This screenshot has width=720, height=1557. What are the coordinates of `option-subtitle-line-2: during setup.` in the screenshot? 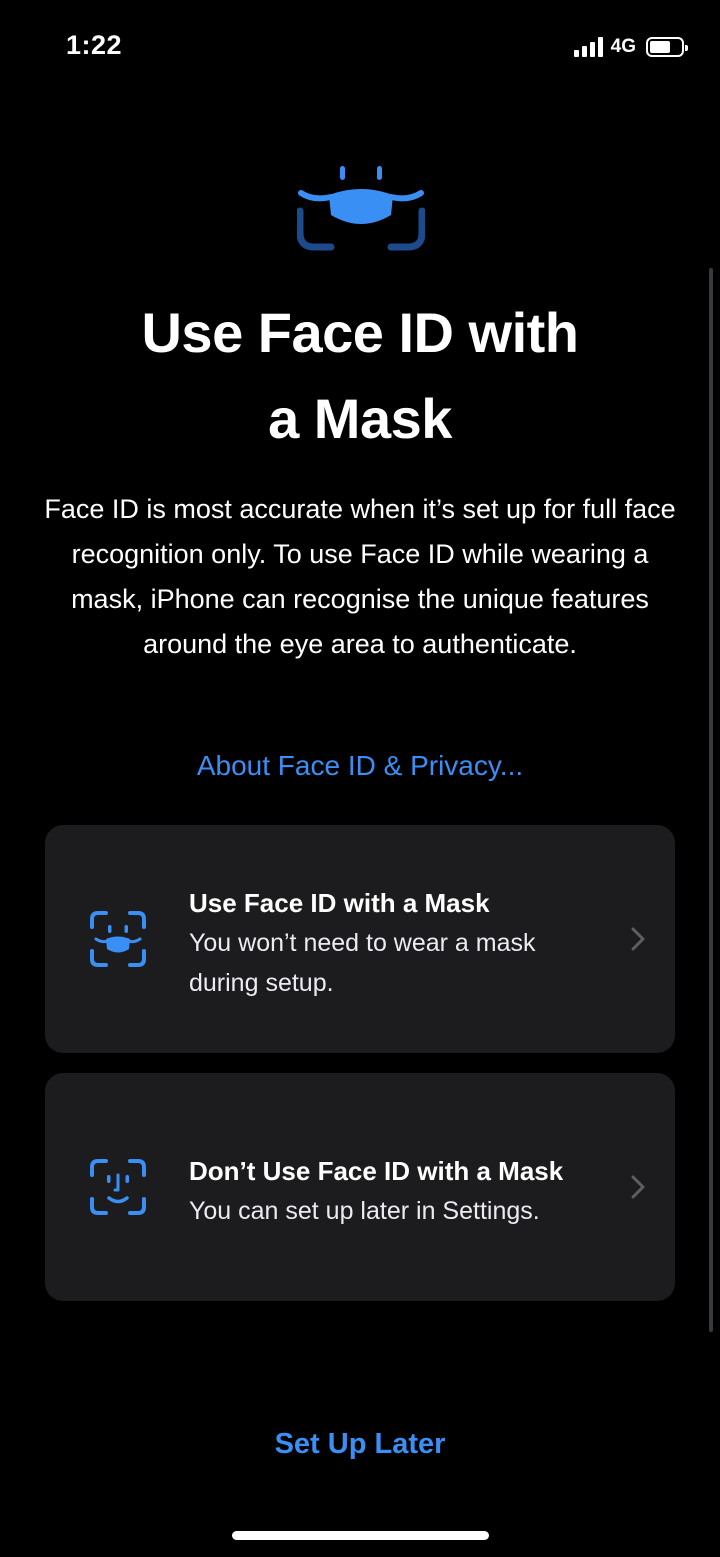 It's located at (261, 983).